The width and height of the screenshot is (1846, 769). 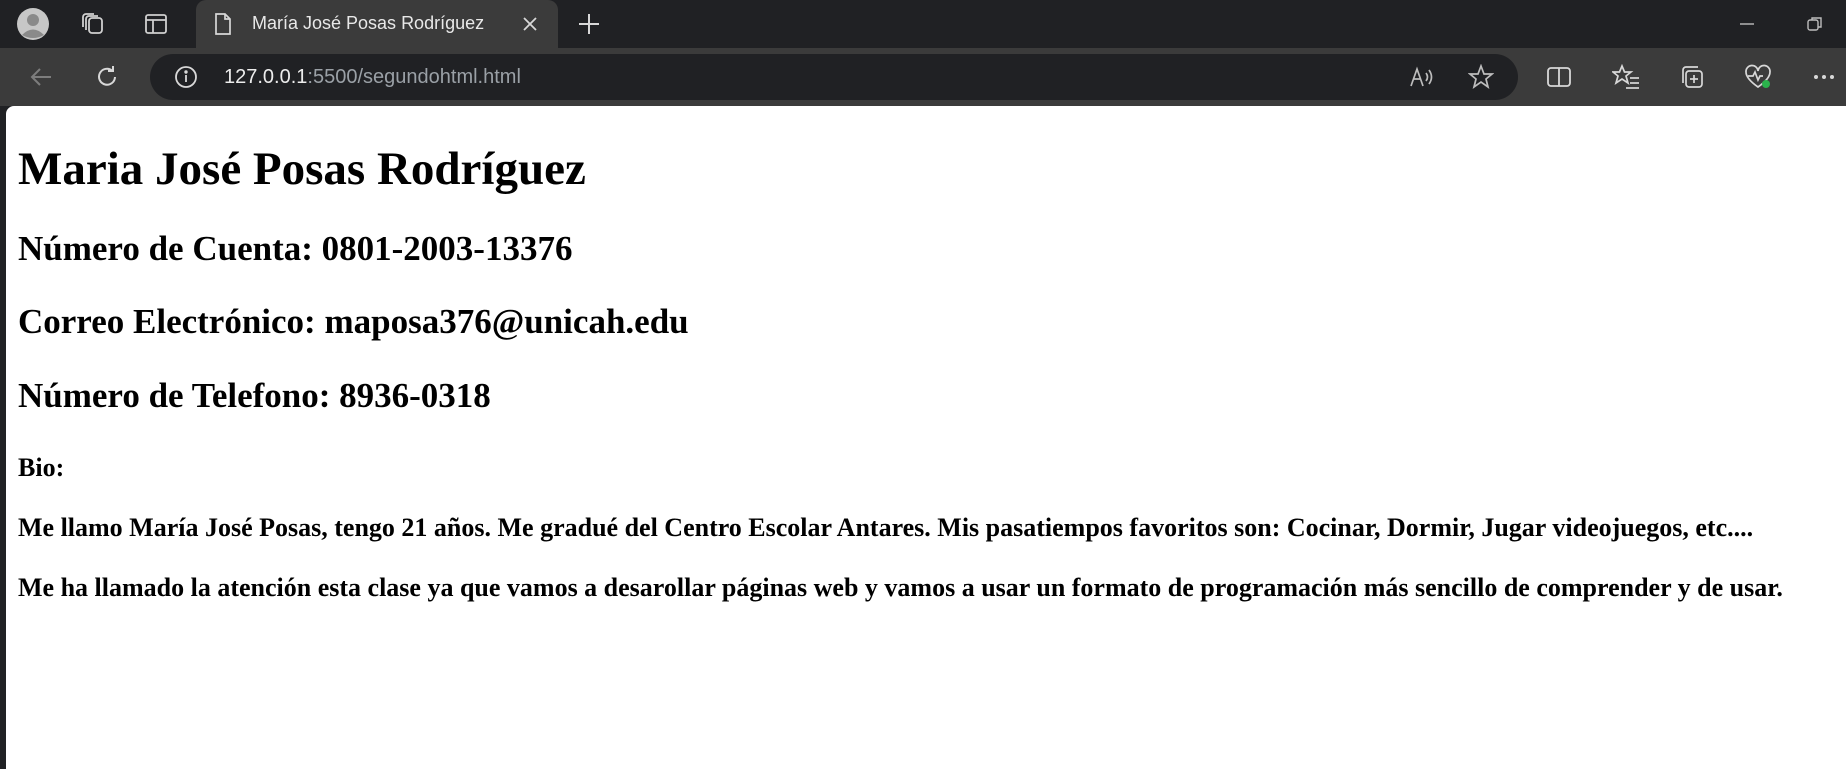 I want to click on read-aloud-icon, so click(x=1422, y=79).